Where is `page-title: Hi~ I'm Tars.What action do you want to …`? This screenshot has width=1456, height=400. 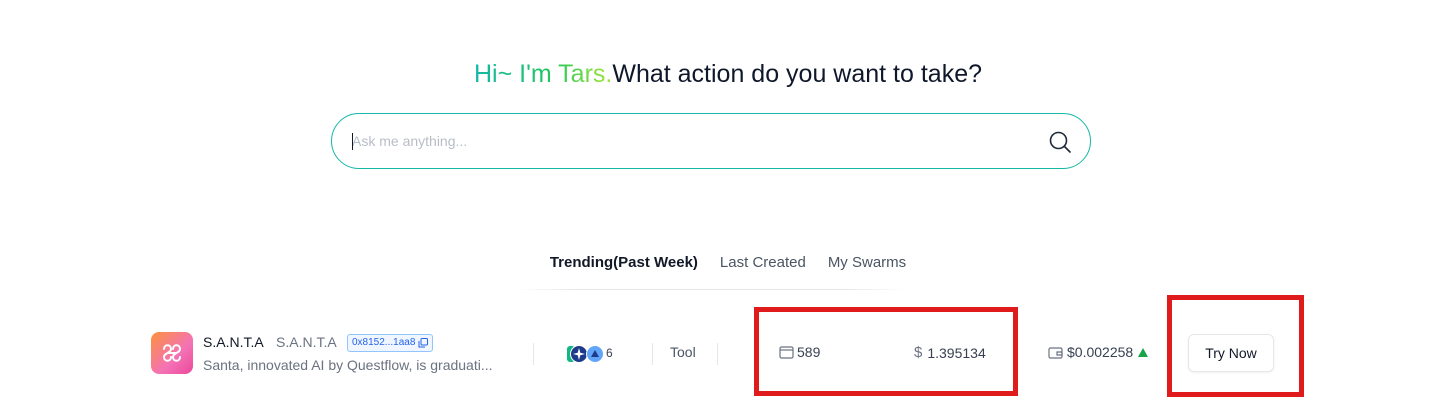 page-title: Hi~ I'm Tars.What action do you want to … is located at coordinates (728, 74).